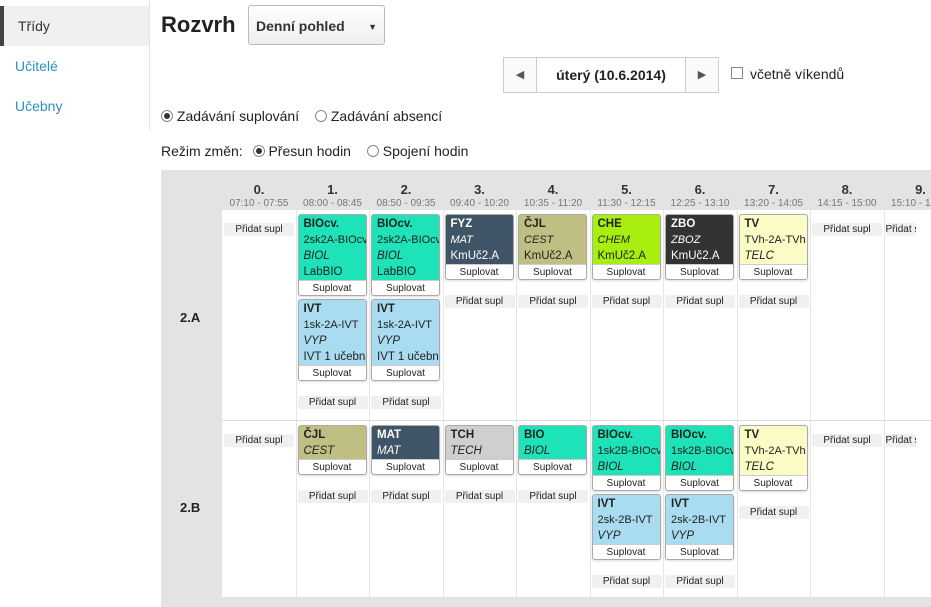 This screenshot has width=931, height=607. What do you see at coordinates (535, 224) in the screenshot?
I see `lesson-line: ČJL` at bounding box center [535, 224].